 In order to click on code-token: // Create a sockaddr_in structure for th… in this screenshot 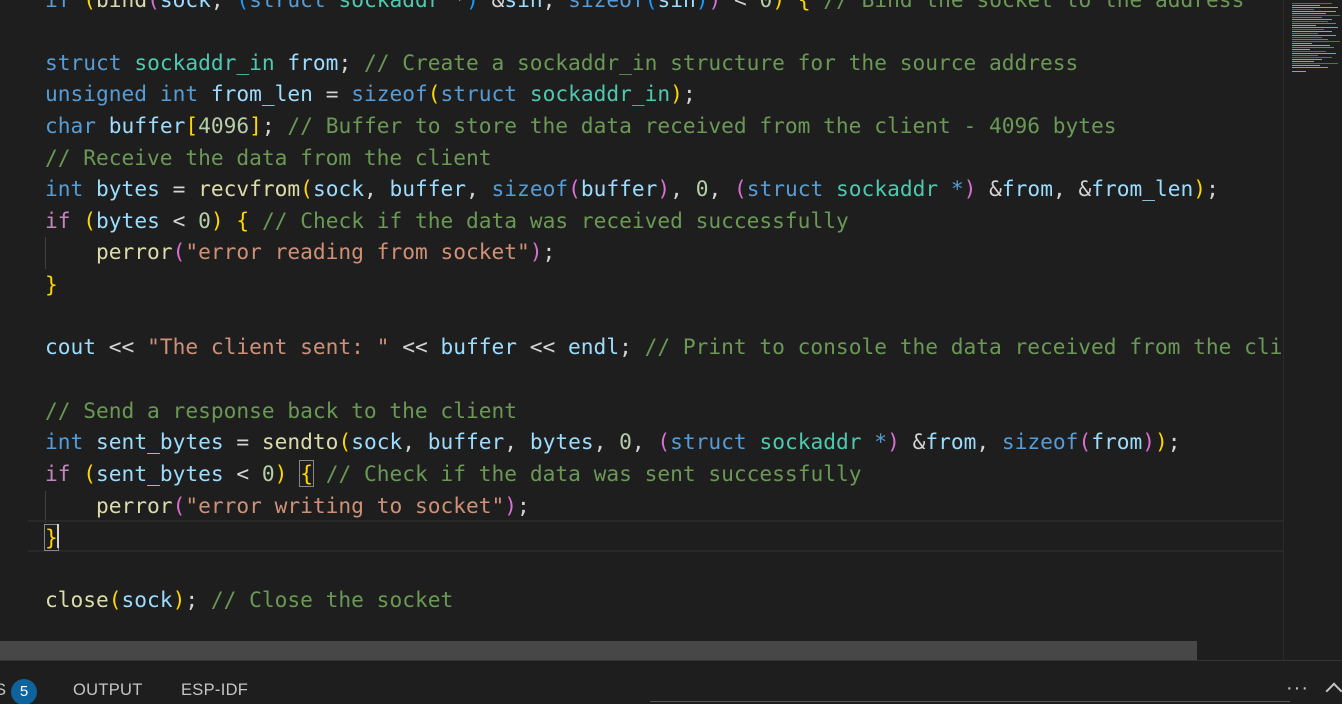, I will do `click(721, 62)`.